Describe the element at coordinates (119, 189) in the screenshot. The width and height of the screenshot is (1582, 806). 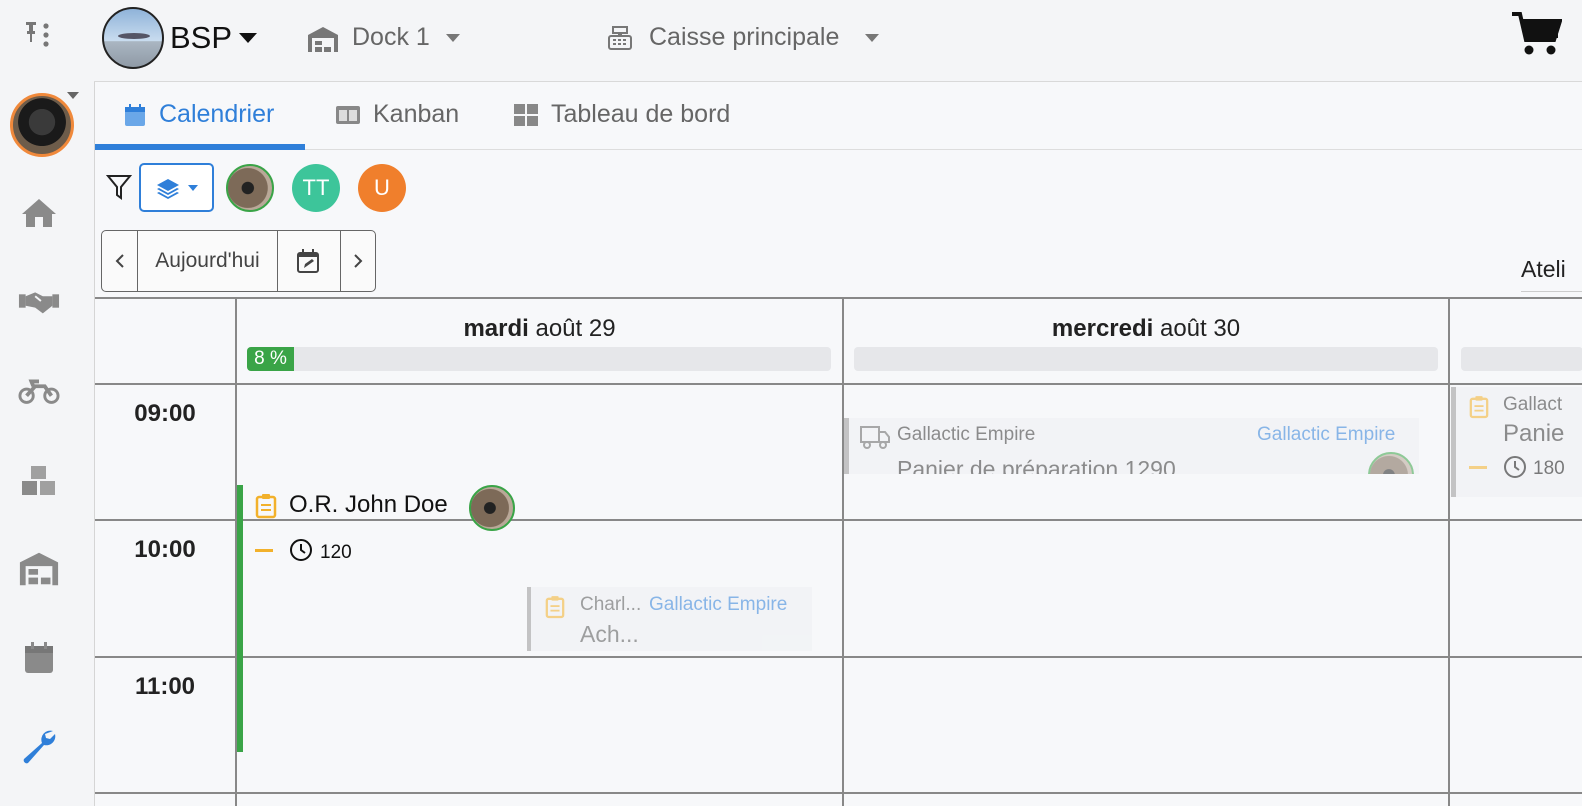
I see `filter-icon` at that location.